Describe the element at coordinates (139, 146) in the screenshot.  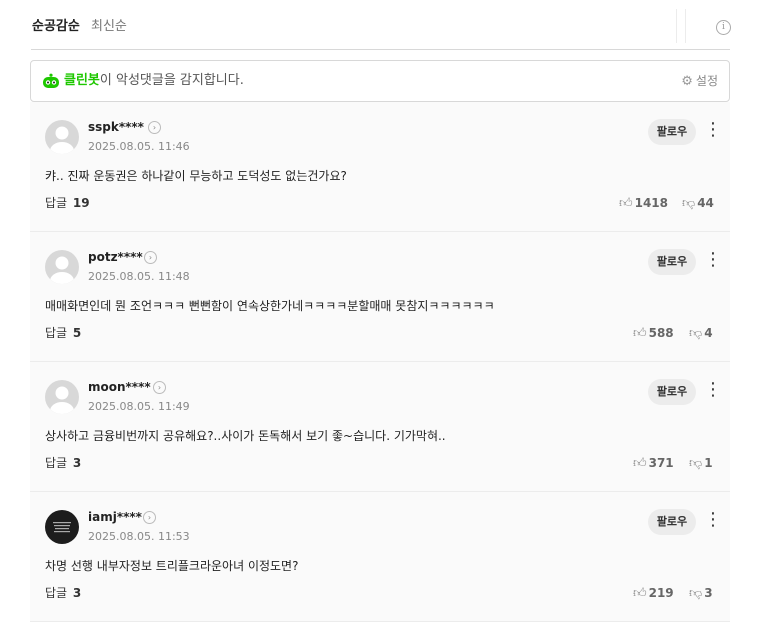
I see `comment-date: 2025.08.05. 11:46` at that location.